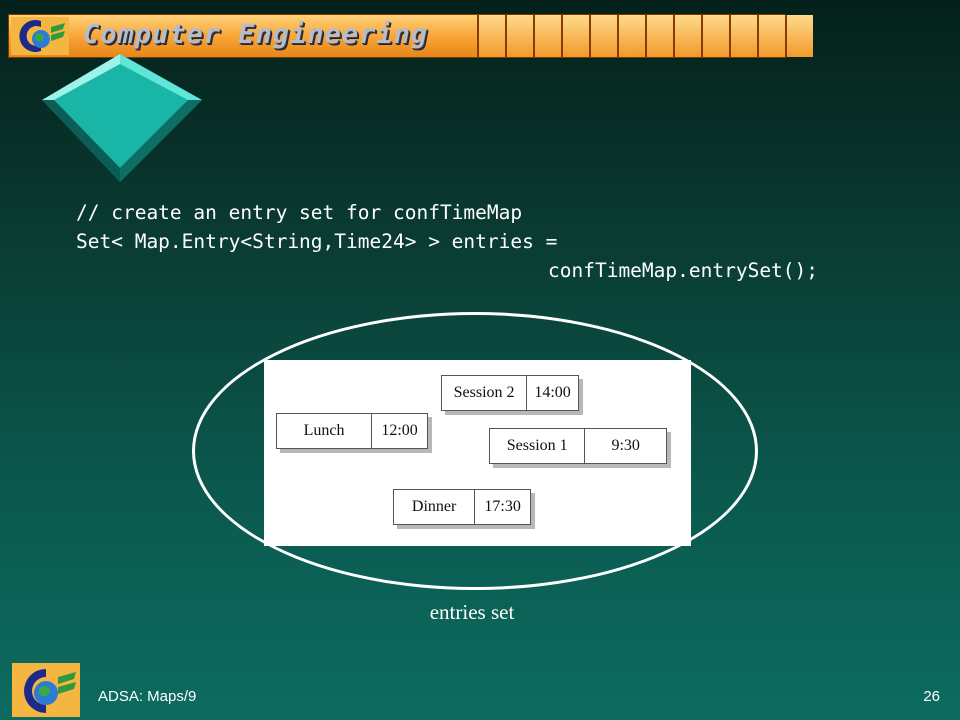  I want to click on footer-logo-icon, so click(46, 690).